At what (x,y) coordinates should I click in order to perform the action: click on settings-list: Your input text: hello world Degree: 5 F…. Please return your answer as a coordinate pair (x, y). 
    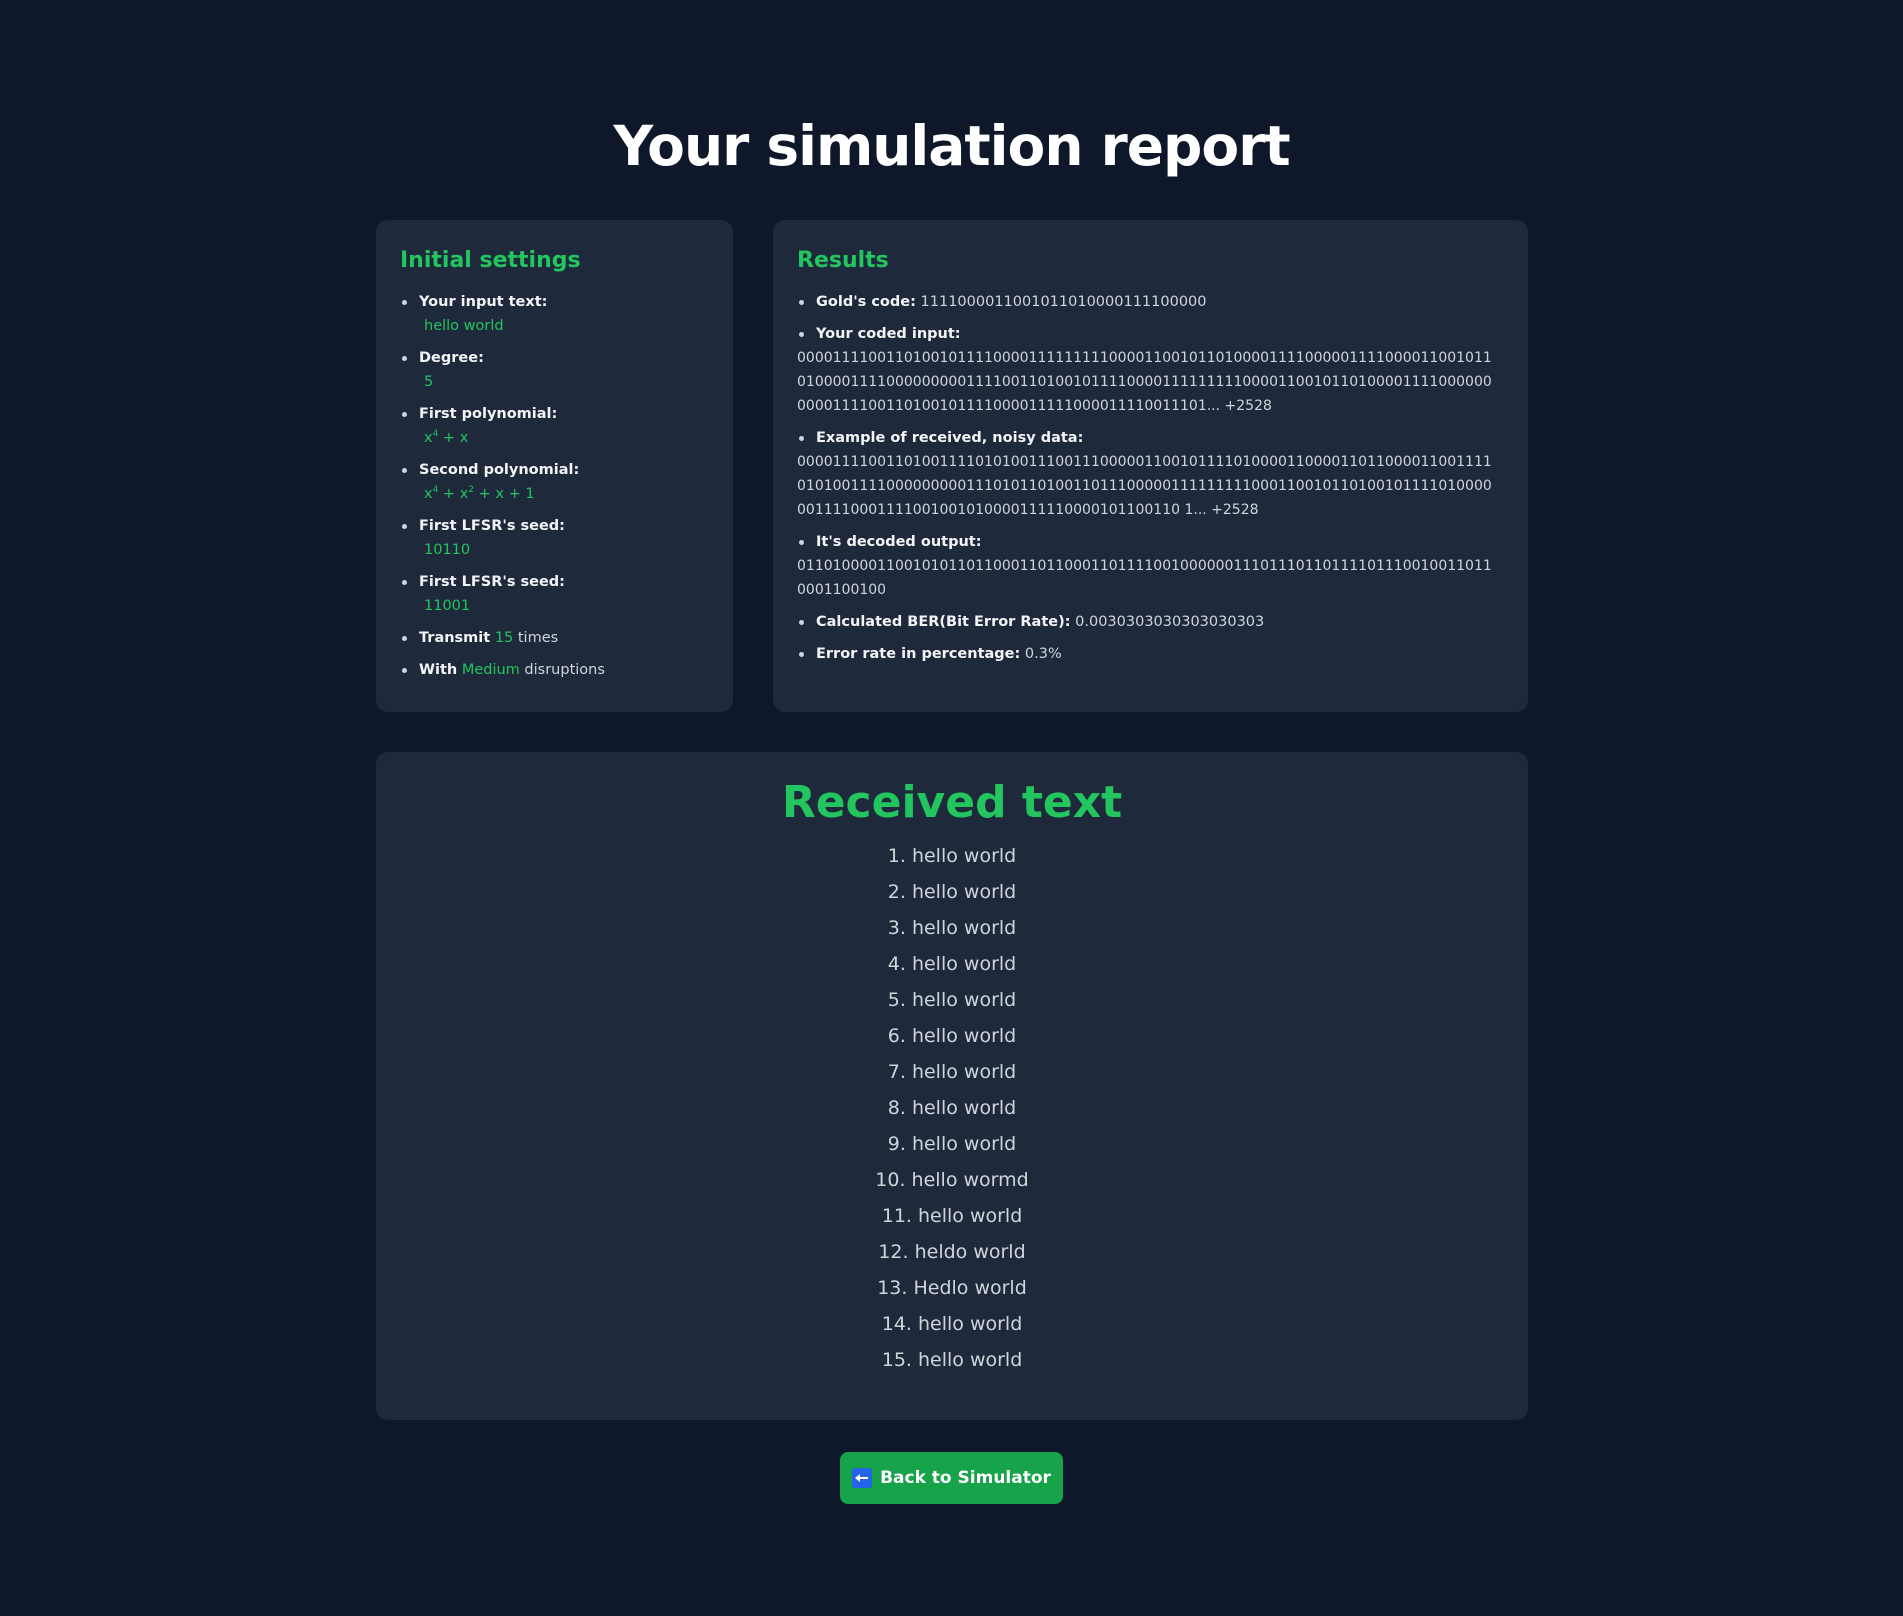
    Looking at the image, I should click on (554, 486).